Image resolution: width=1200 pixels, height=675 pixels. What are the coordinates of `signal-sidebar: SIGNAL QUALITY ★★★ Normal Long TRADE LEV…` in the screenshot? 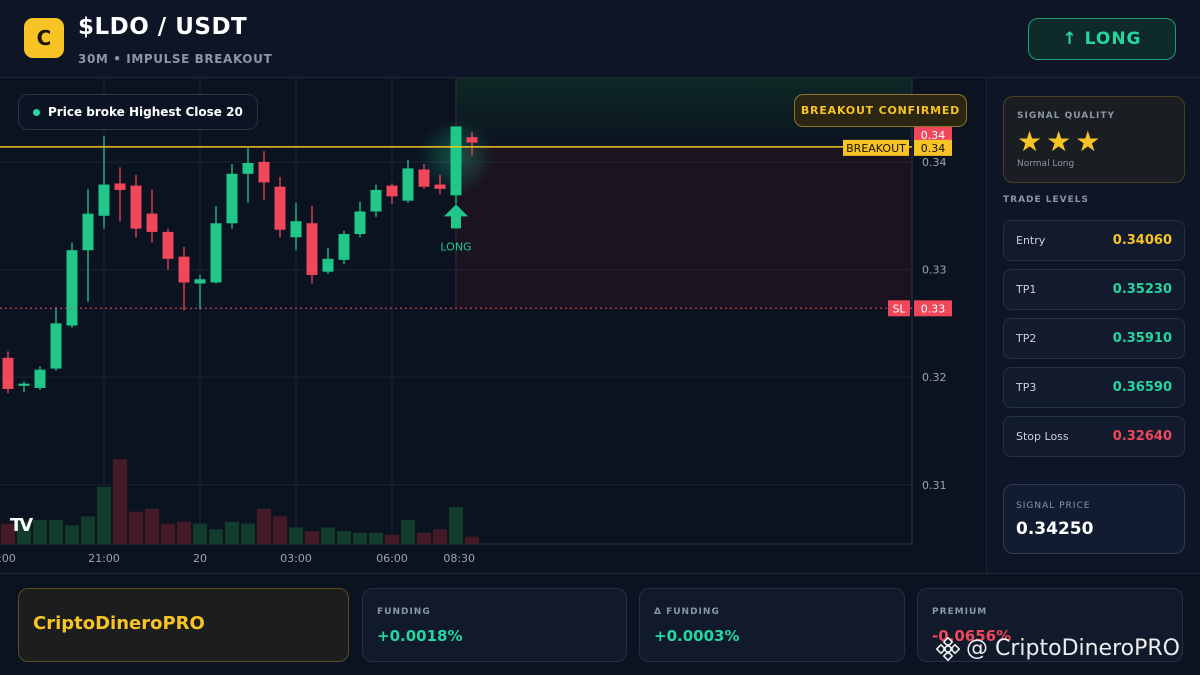 It's located at (1093, 325).